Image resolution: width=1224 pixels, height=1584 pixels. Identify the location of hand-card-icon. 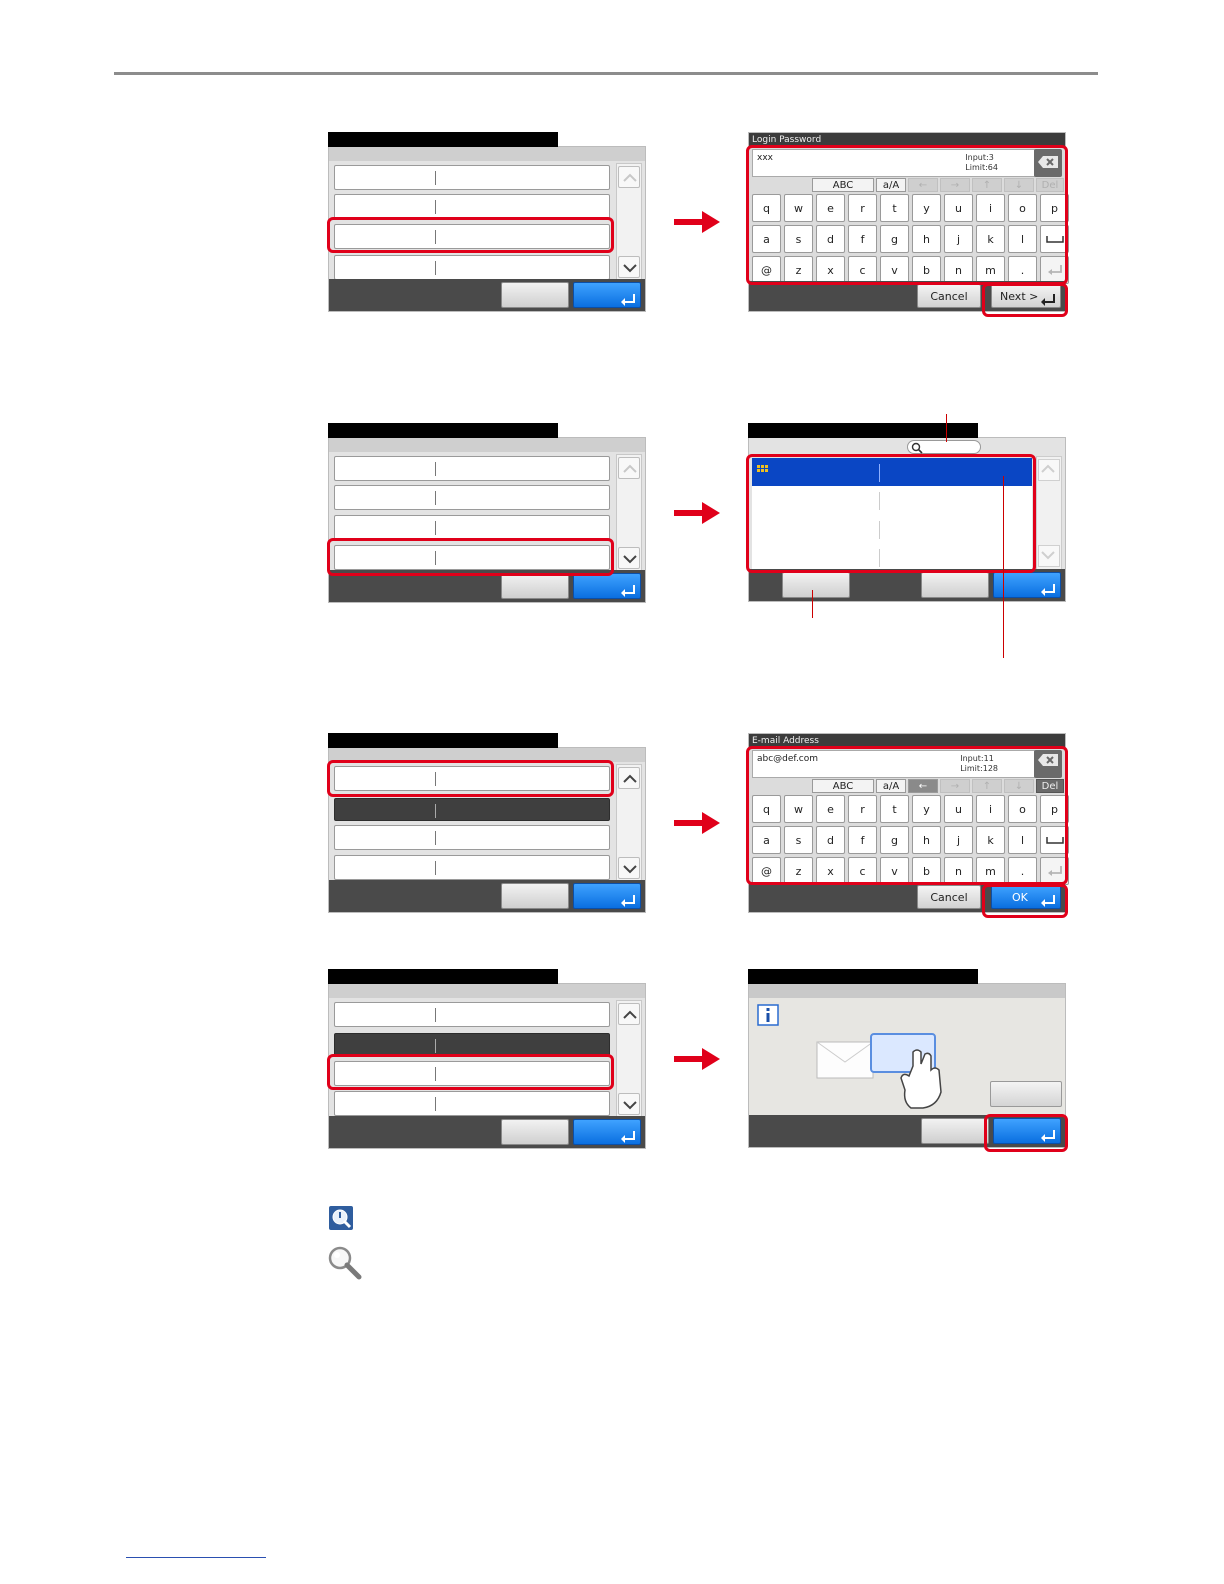
(879, 1071).